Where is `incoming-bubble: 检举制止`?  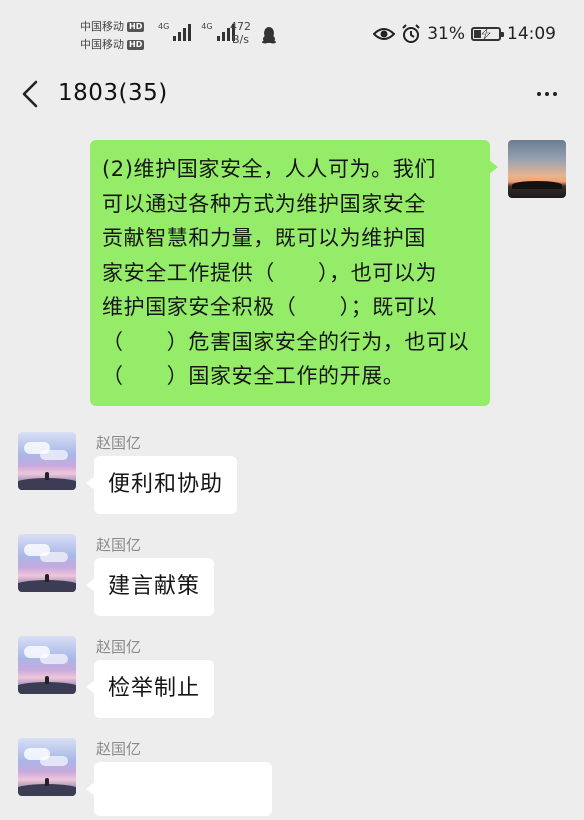 incoming-bubble: 检举制止 is located at coordinates (150, 689).